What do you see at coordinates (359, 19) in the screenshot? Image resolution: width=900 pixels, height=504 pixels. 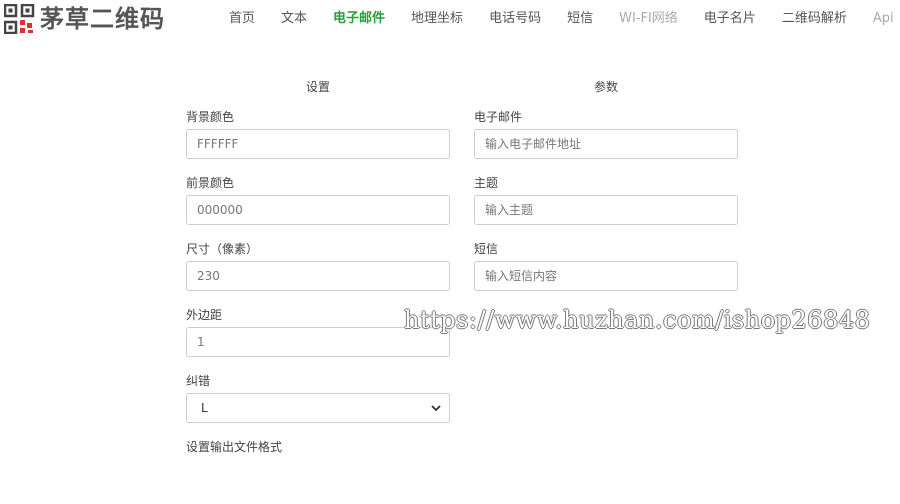 I see `nav-item-email: 电子邮件` at bounding box center [359, 19].